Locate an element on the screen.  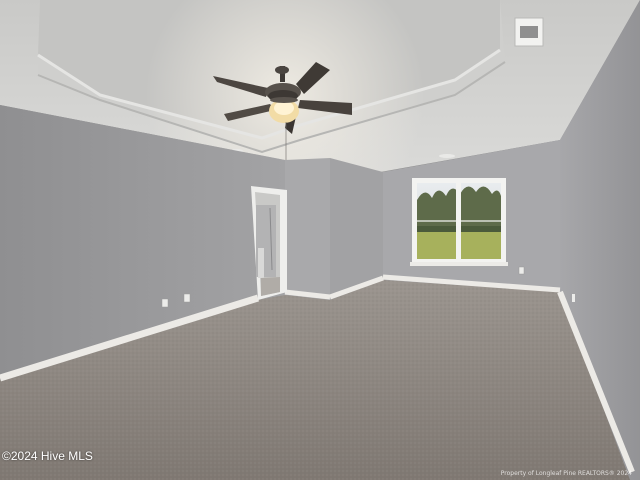
outlet-right is located at coordinates (573, 298).